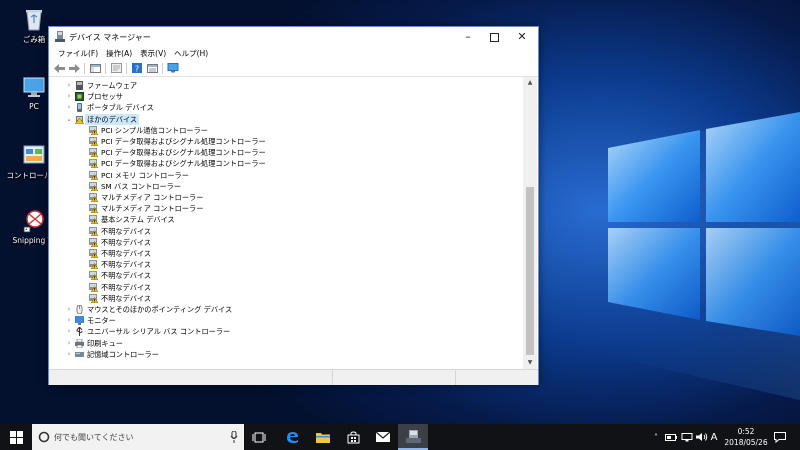 This screenshot has width=800, height=450. I want to click on snipping-tool-icon, so click(33, 221).